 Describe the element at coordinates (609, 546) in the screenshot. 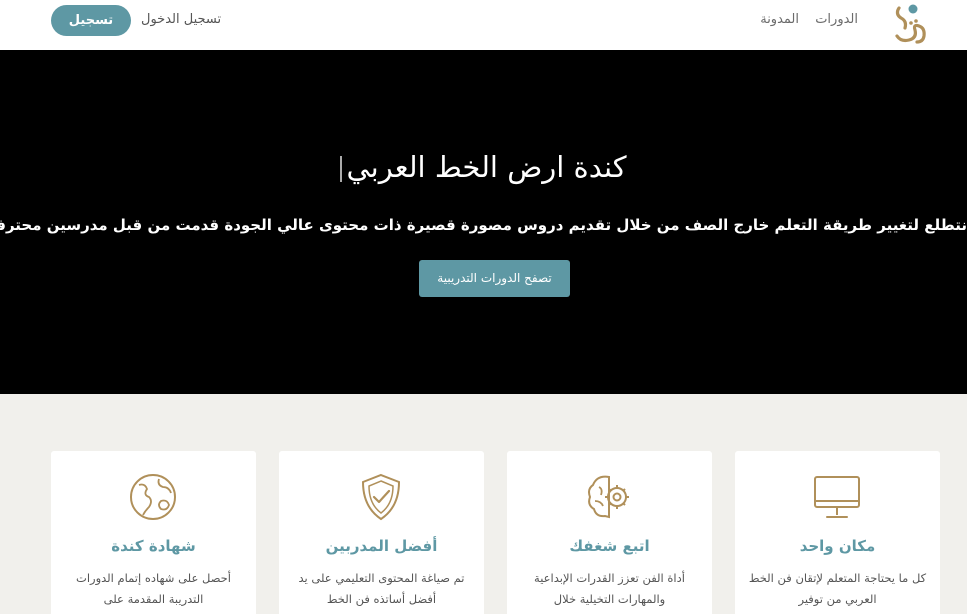

I see `feature-title: اتبع شغفك` at that location.